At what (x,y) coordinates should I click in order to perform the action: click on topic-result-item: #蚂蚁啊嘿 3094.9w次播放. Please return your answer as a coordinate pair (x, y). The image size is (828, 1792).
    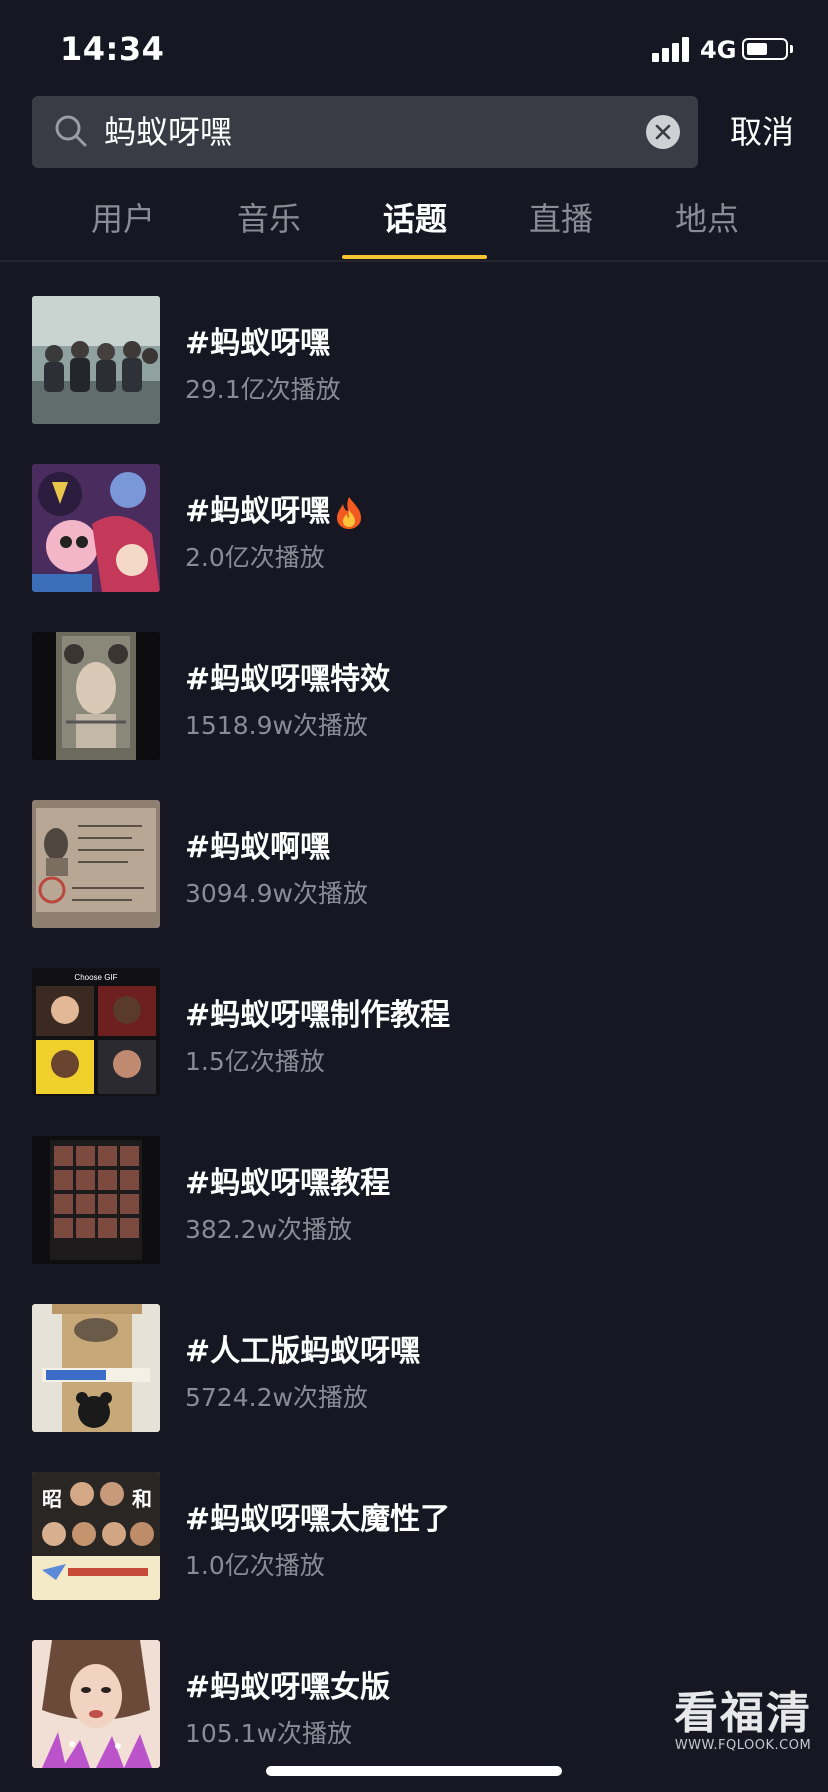
    Looking at the image, I should click on (414, 852).